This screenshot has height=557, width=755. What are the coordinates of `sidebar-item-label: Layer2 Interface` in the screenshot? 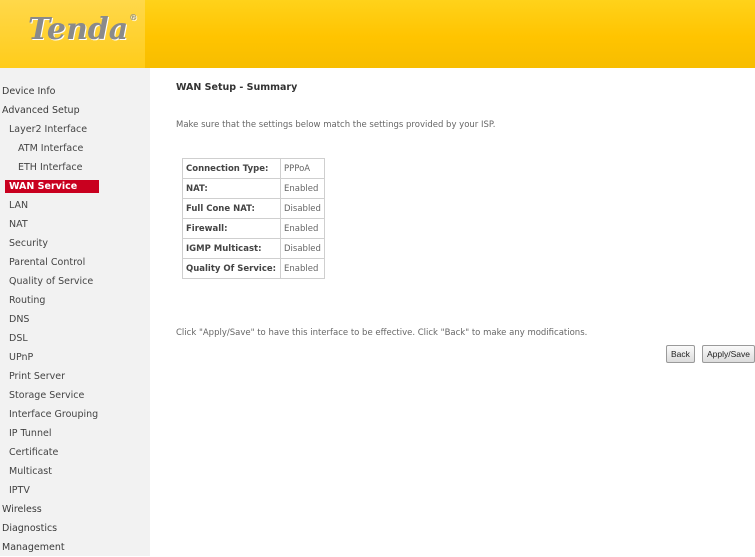 It's located at (48, 129).